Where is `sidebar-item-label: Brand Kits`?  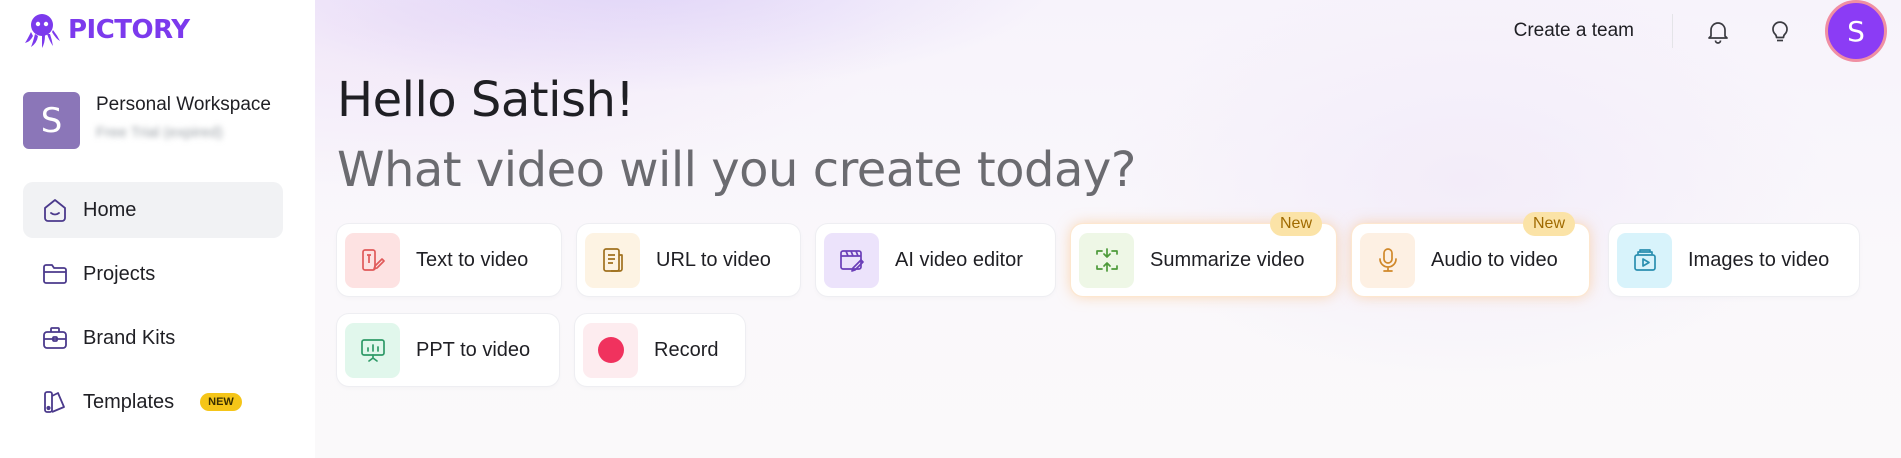
sidebar-item-label: Brand Kits is located at coordinates (129, 337).